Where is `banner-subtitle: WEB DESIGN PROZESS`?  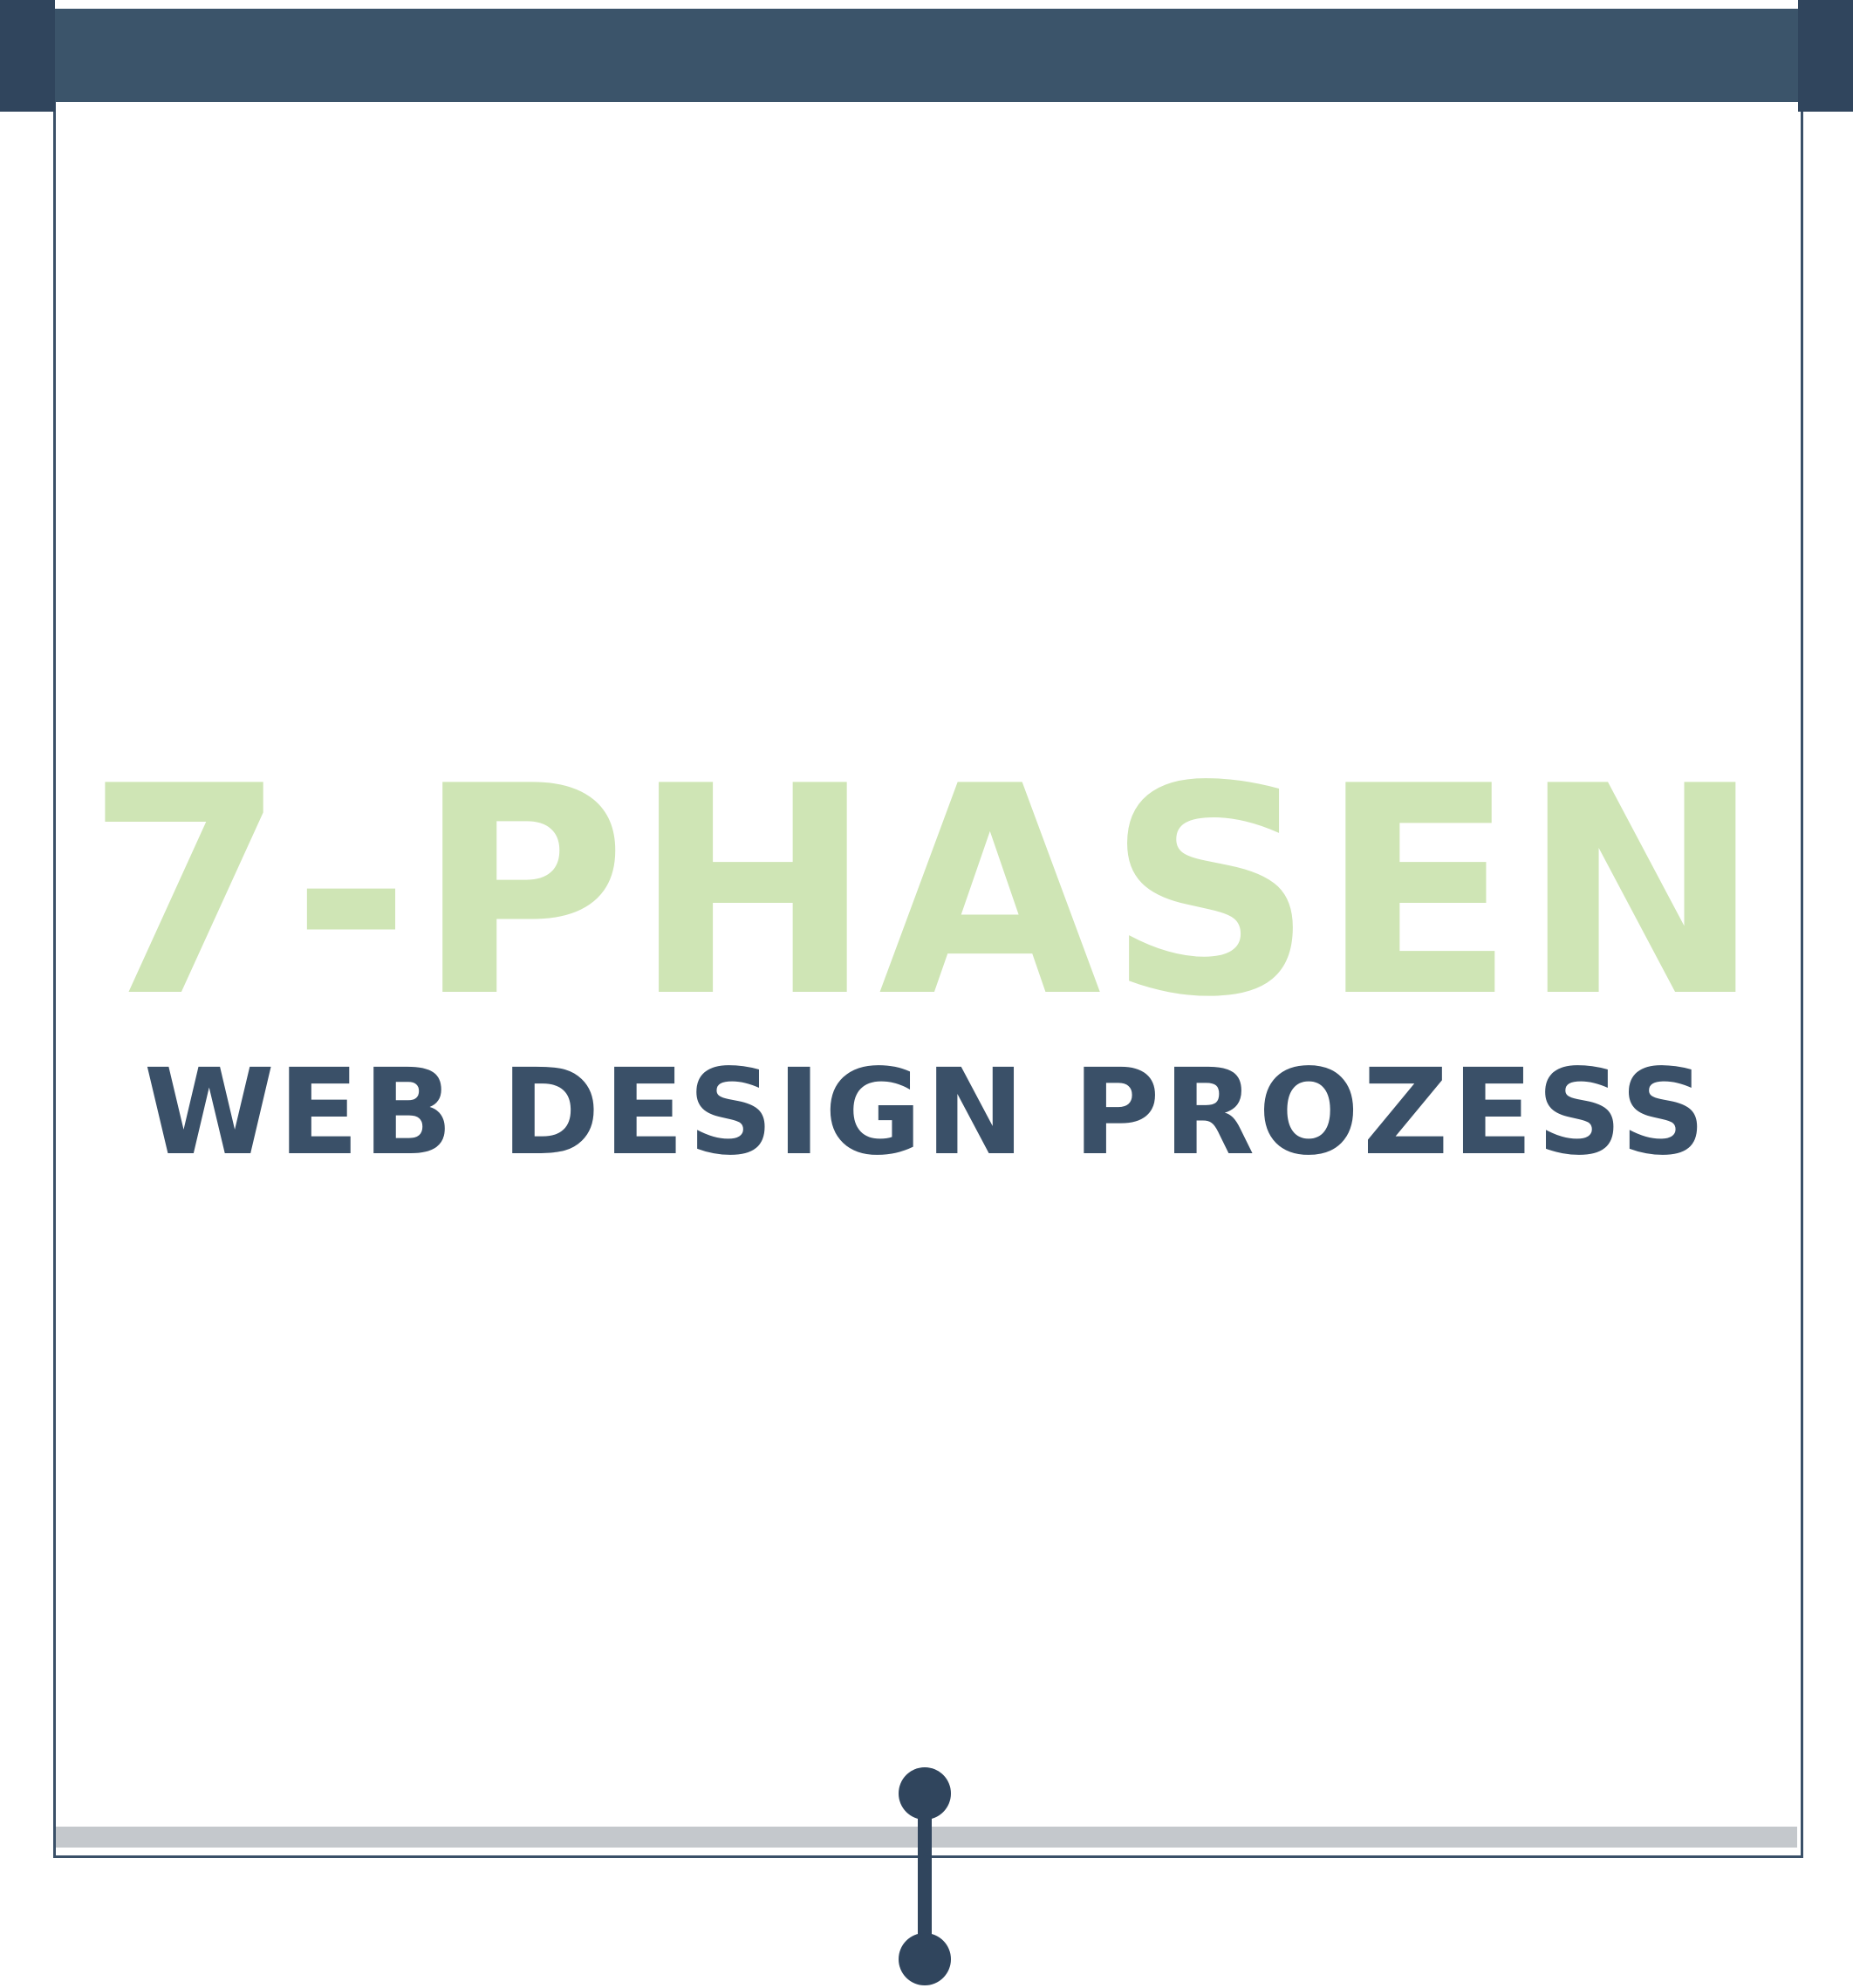 banner-subtitle: WEB DESIGN PROZESS is located at coordinates (926, 1113).